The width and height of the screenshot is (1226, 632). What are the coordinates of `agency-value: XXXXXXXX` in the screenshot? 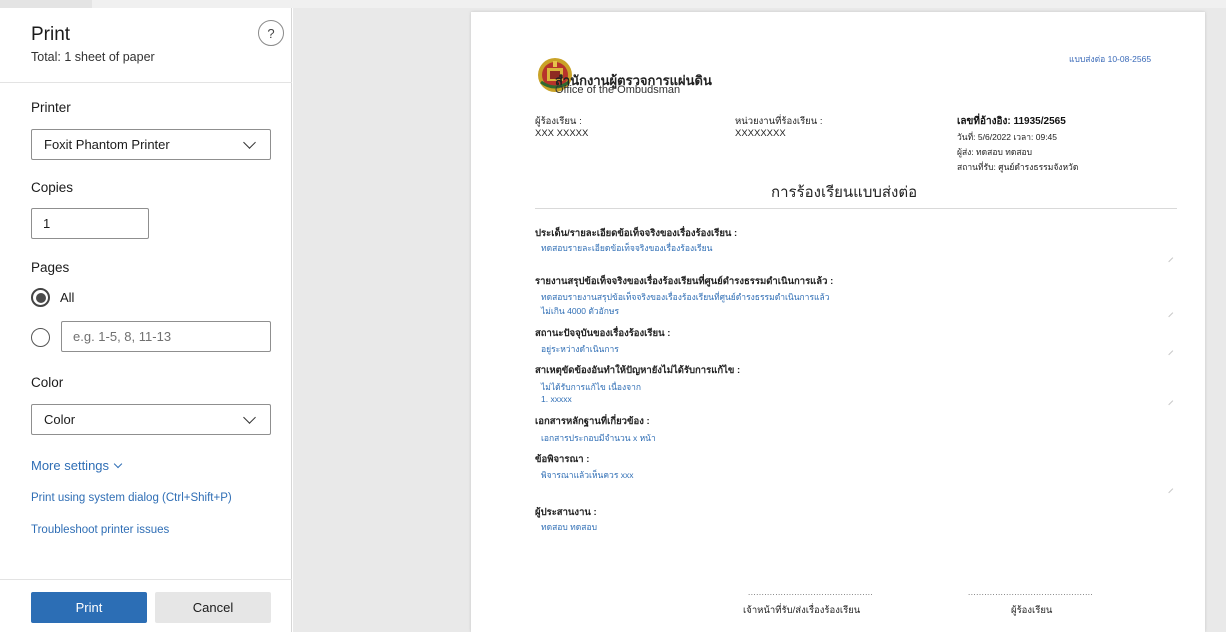 It's located at (760, 133).